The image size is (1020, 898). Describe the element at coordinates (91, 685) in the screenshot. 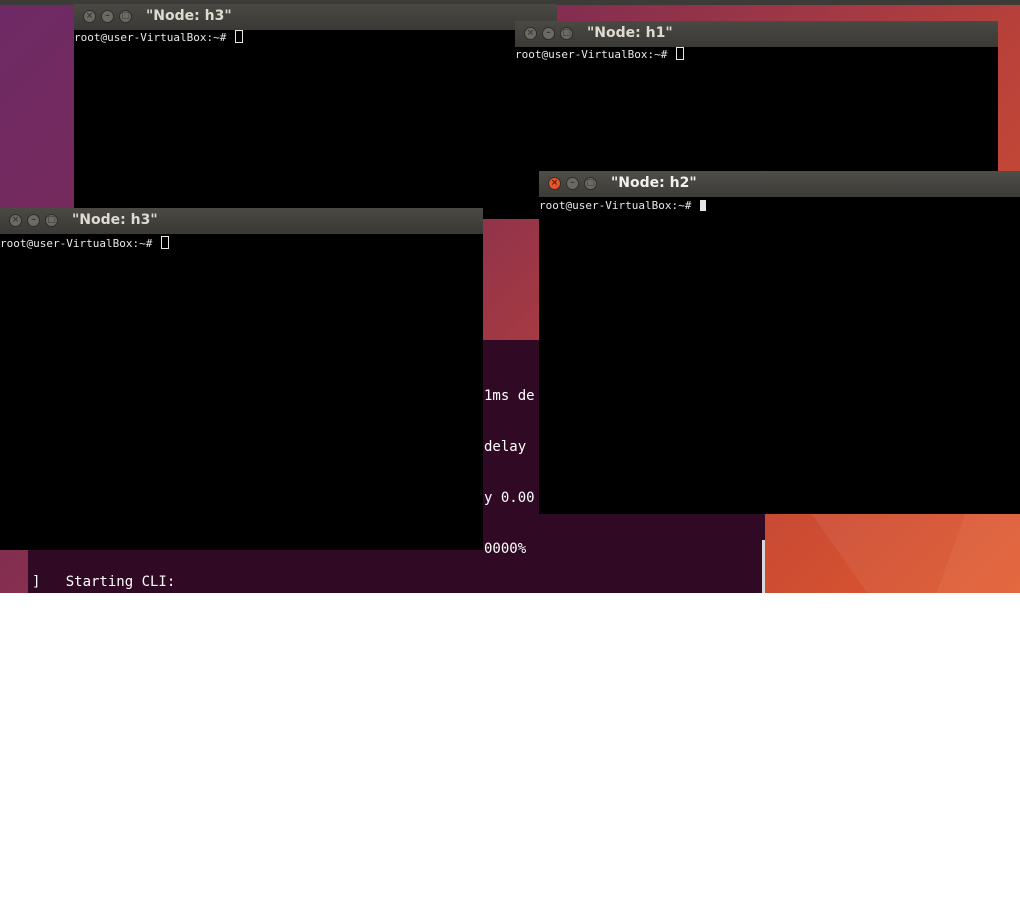

I see `prompt-text: mininet-wifi>` at that location.